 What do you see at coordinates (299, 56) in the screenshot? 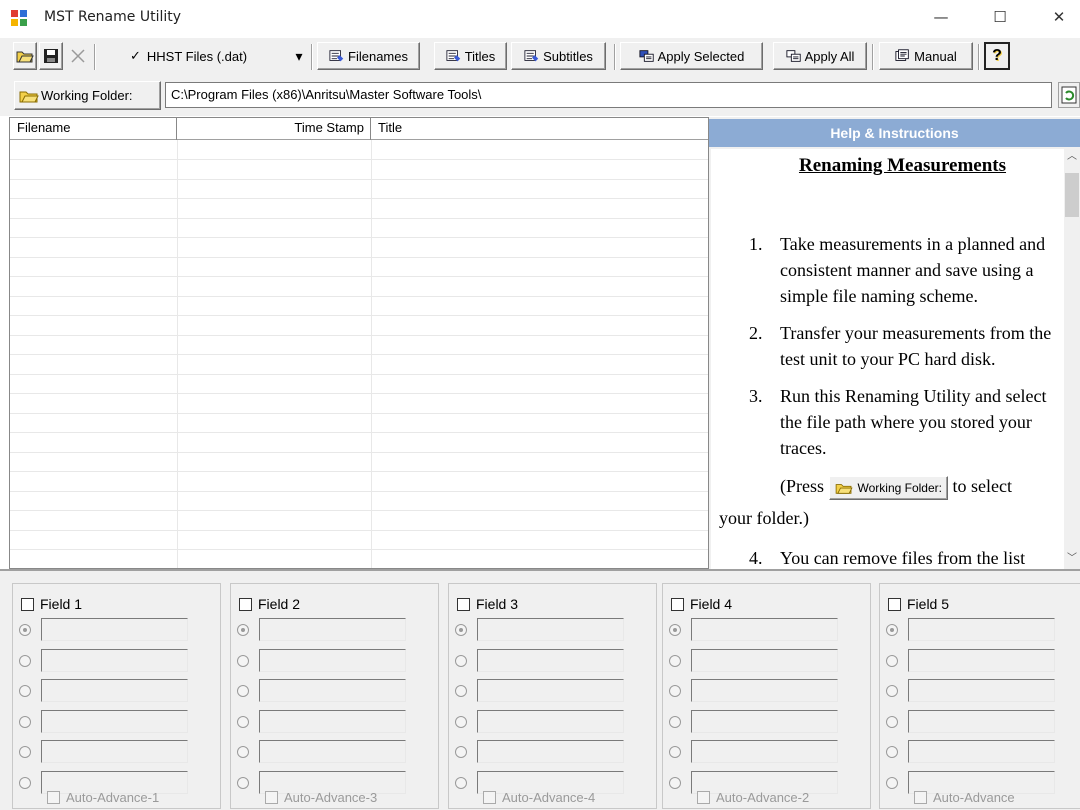
I see `file-type-dropdown: ▾` at bounding box center [299, 56].